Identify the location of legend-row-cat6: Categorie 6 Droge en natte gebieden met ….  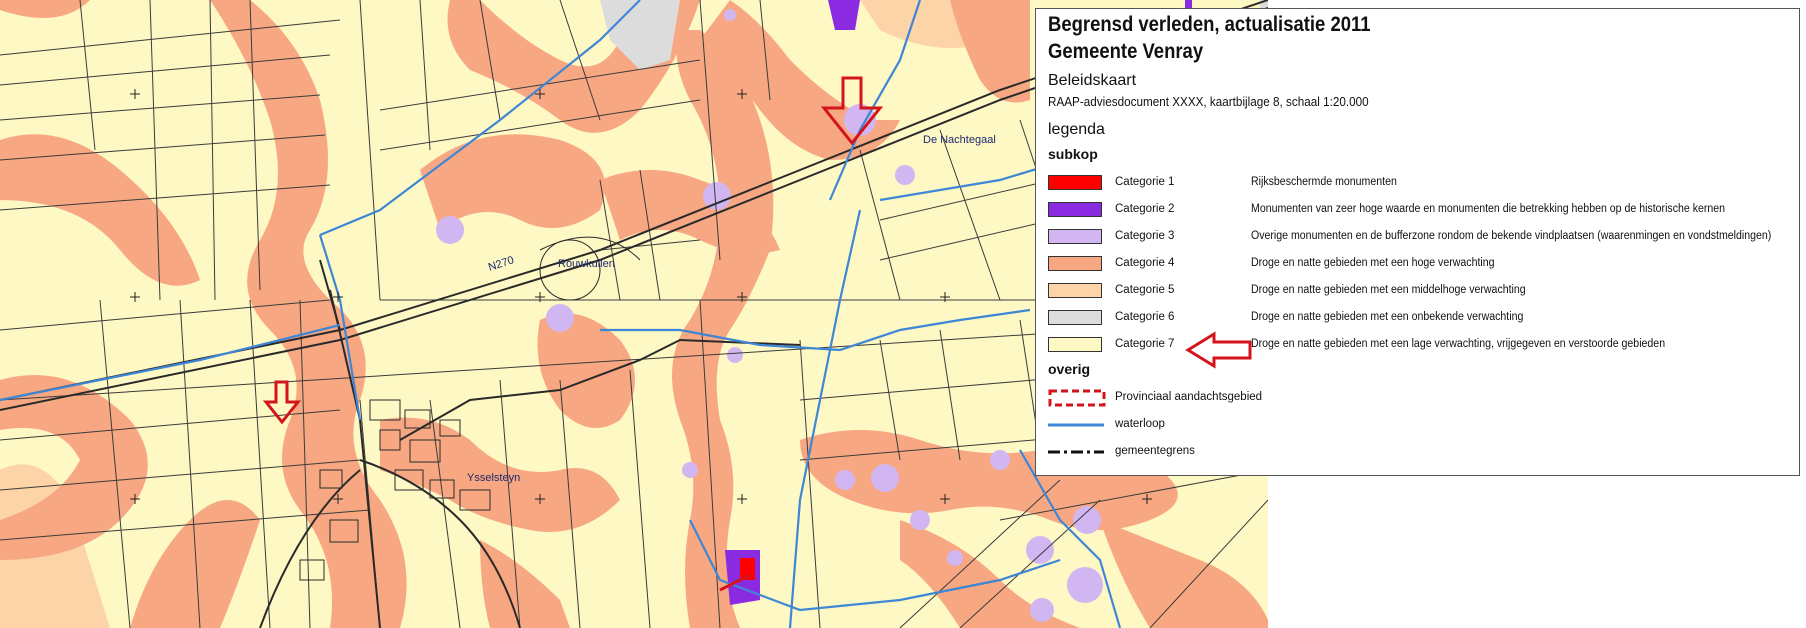
(1418, 318).